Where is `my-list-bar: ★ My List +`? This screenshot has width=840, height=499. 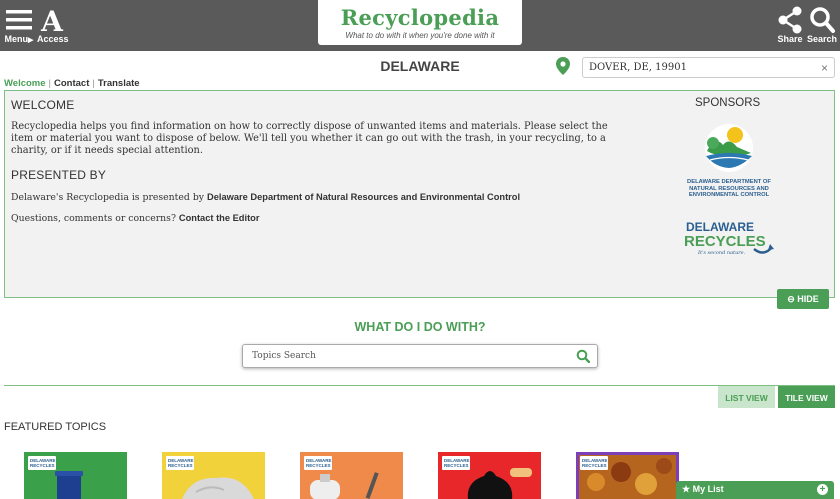
my-list-bar: ★ My List + is located at coordinates (755, 490).